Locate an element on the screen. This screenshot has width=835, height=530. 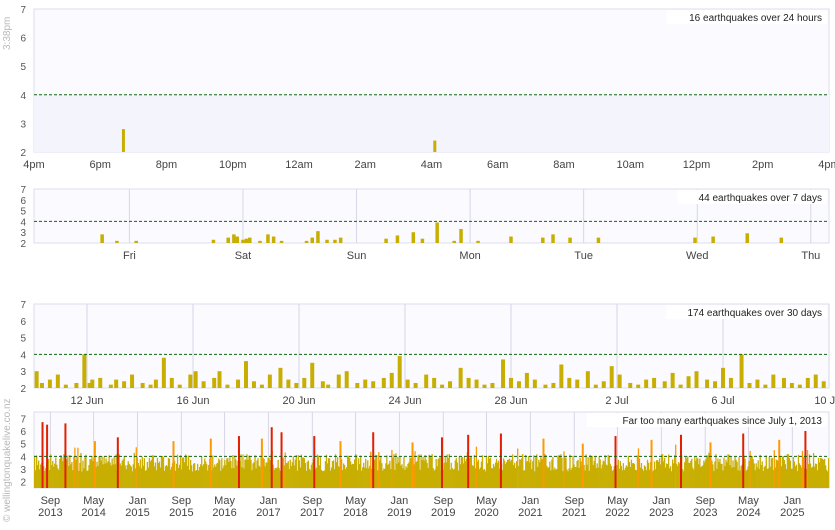
x-tick-label: 10 Jul is located at coordinates (824, 401).